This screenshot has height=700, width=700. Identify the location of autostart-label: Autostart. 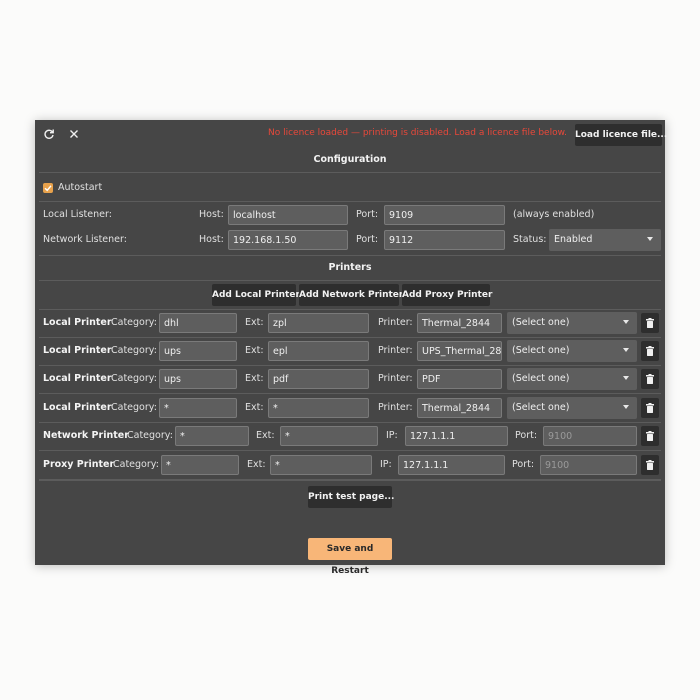
(80, 187).